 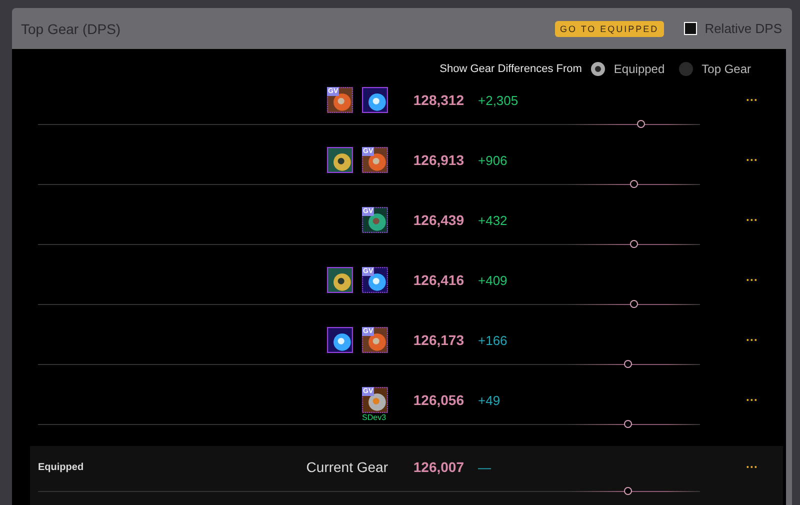 I want to click on dps-difference: +409, so click(x=493, y=280).